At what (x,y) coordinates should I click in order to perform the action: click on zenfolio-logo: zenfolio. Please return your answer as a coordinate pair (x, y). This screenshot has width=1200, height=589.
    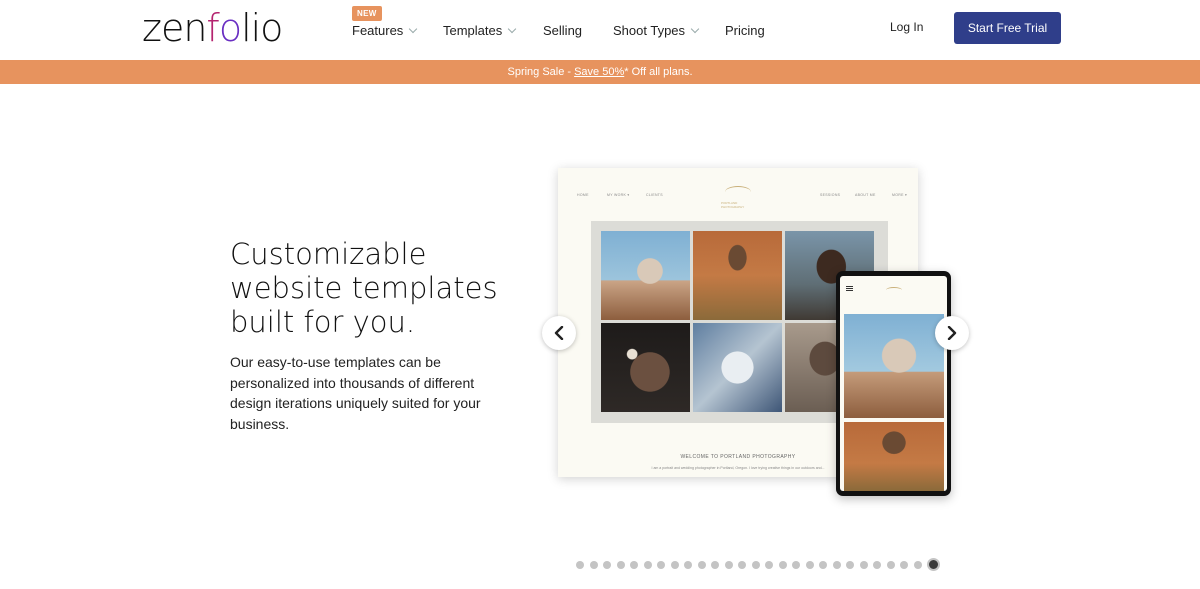
    Looking at the image, I should click on (212, 30).